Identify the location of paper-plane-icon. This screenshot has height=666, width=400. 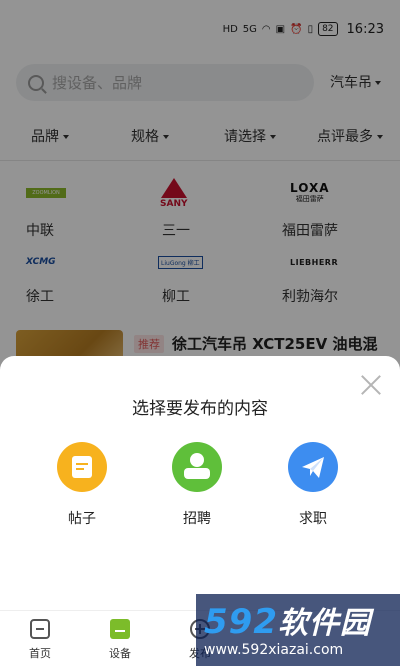
(313, 467).